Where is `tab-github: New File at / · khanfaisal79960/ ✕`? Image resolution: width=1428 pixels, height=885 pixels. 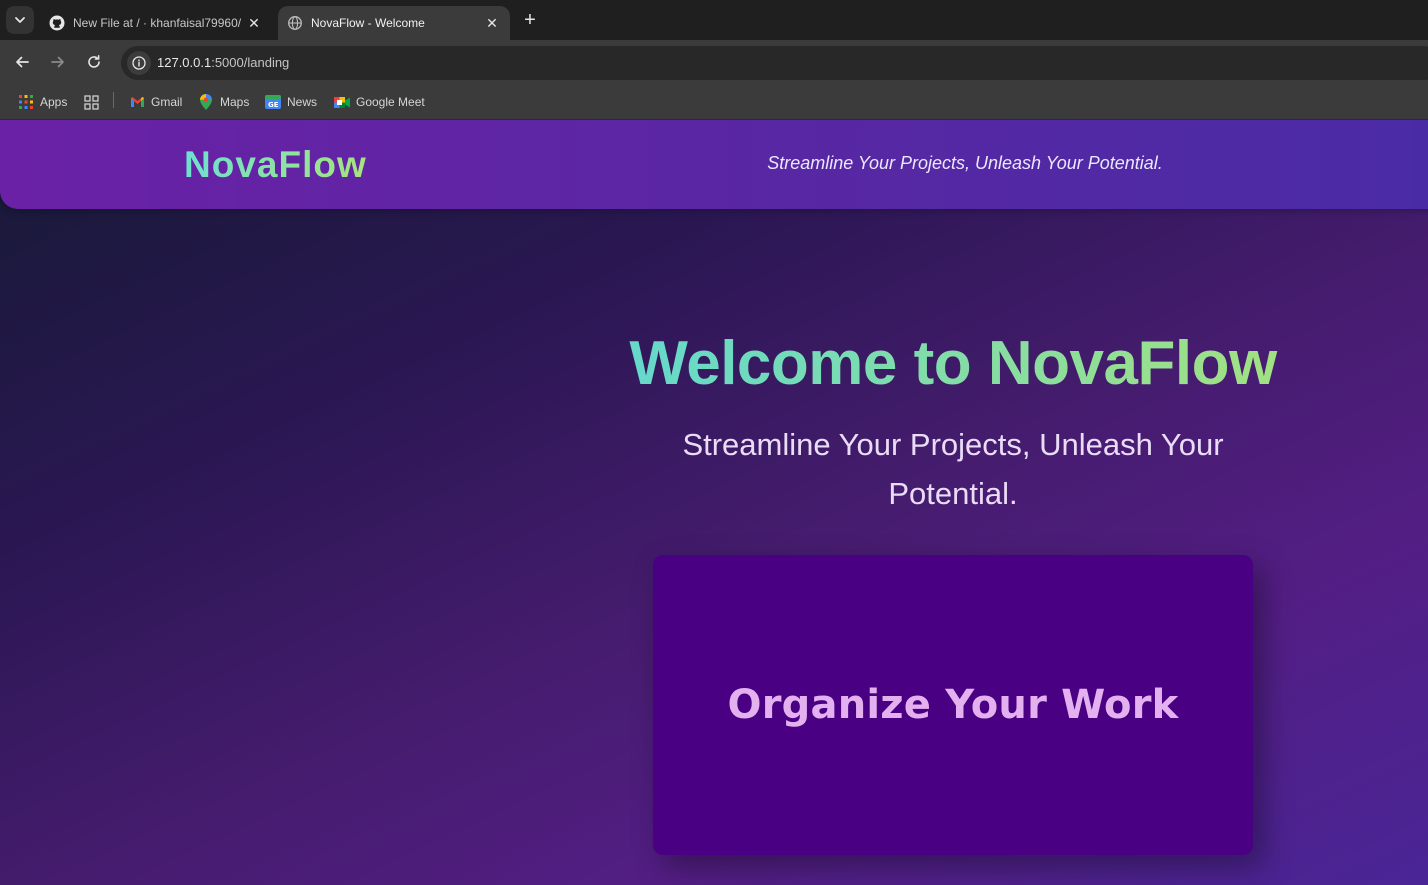 tab-github: New File at / · khanfaisal79960/ ✕ is located at coordinates (156, 23).